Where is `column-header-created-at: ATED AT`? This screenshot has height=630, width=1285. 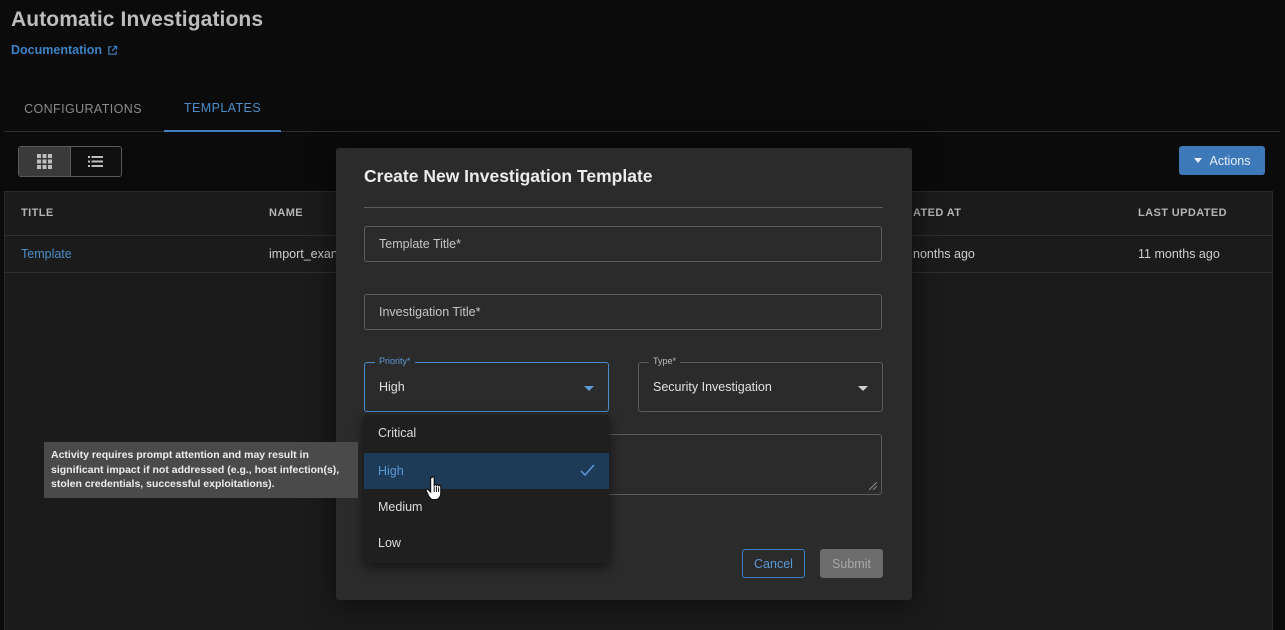
column-header-created-at: ATED AT is located at coordinates (937, 213).